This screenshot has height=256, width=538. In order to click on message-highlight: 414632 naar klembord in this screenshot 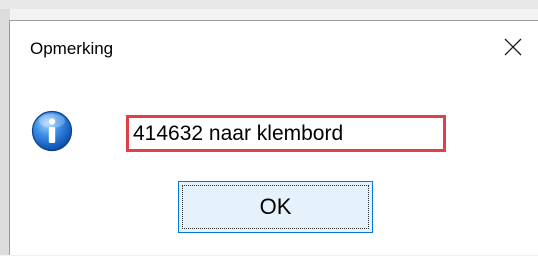, I will do `click(286, 133)`.